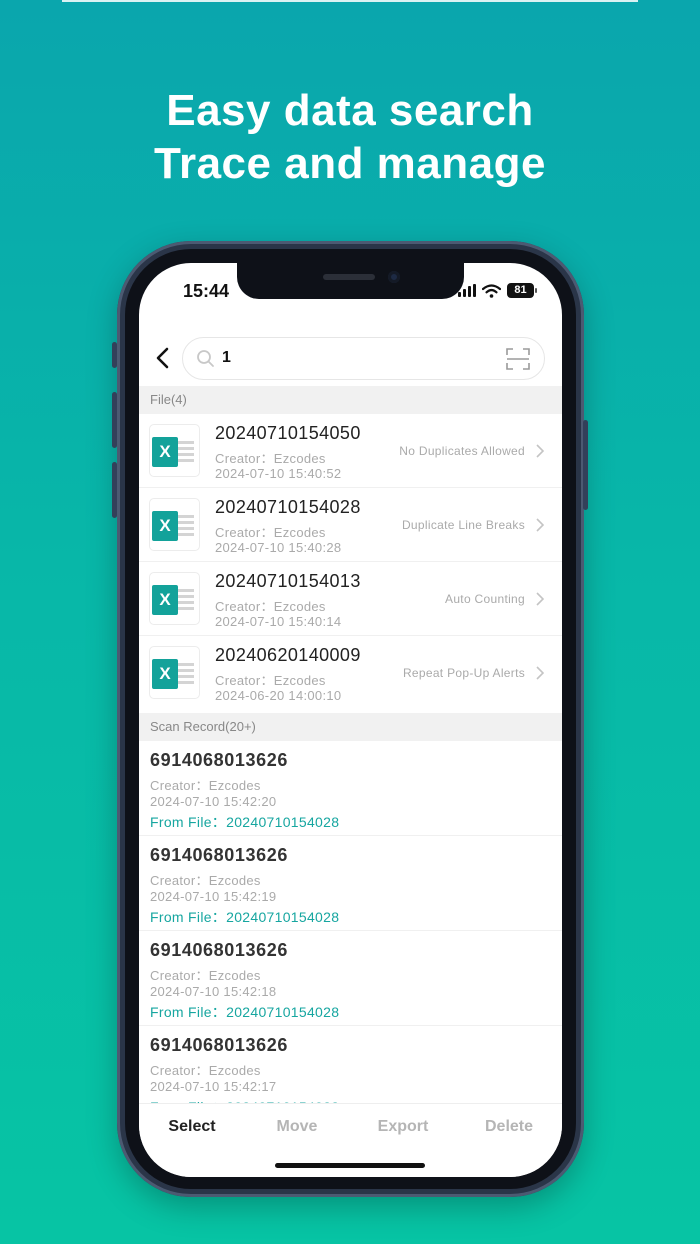  What do you see at coordinates (509, 1127) in the screenshot?
I see `delete-button: Delete` at bounding box center [509, 1127].